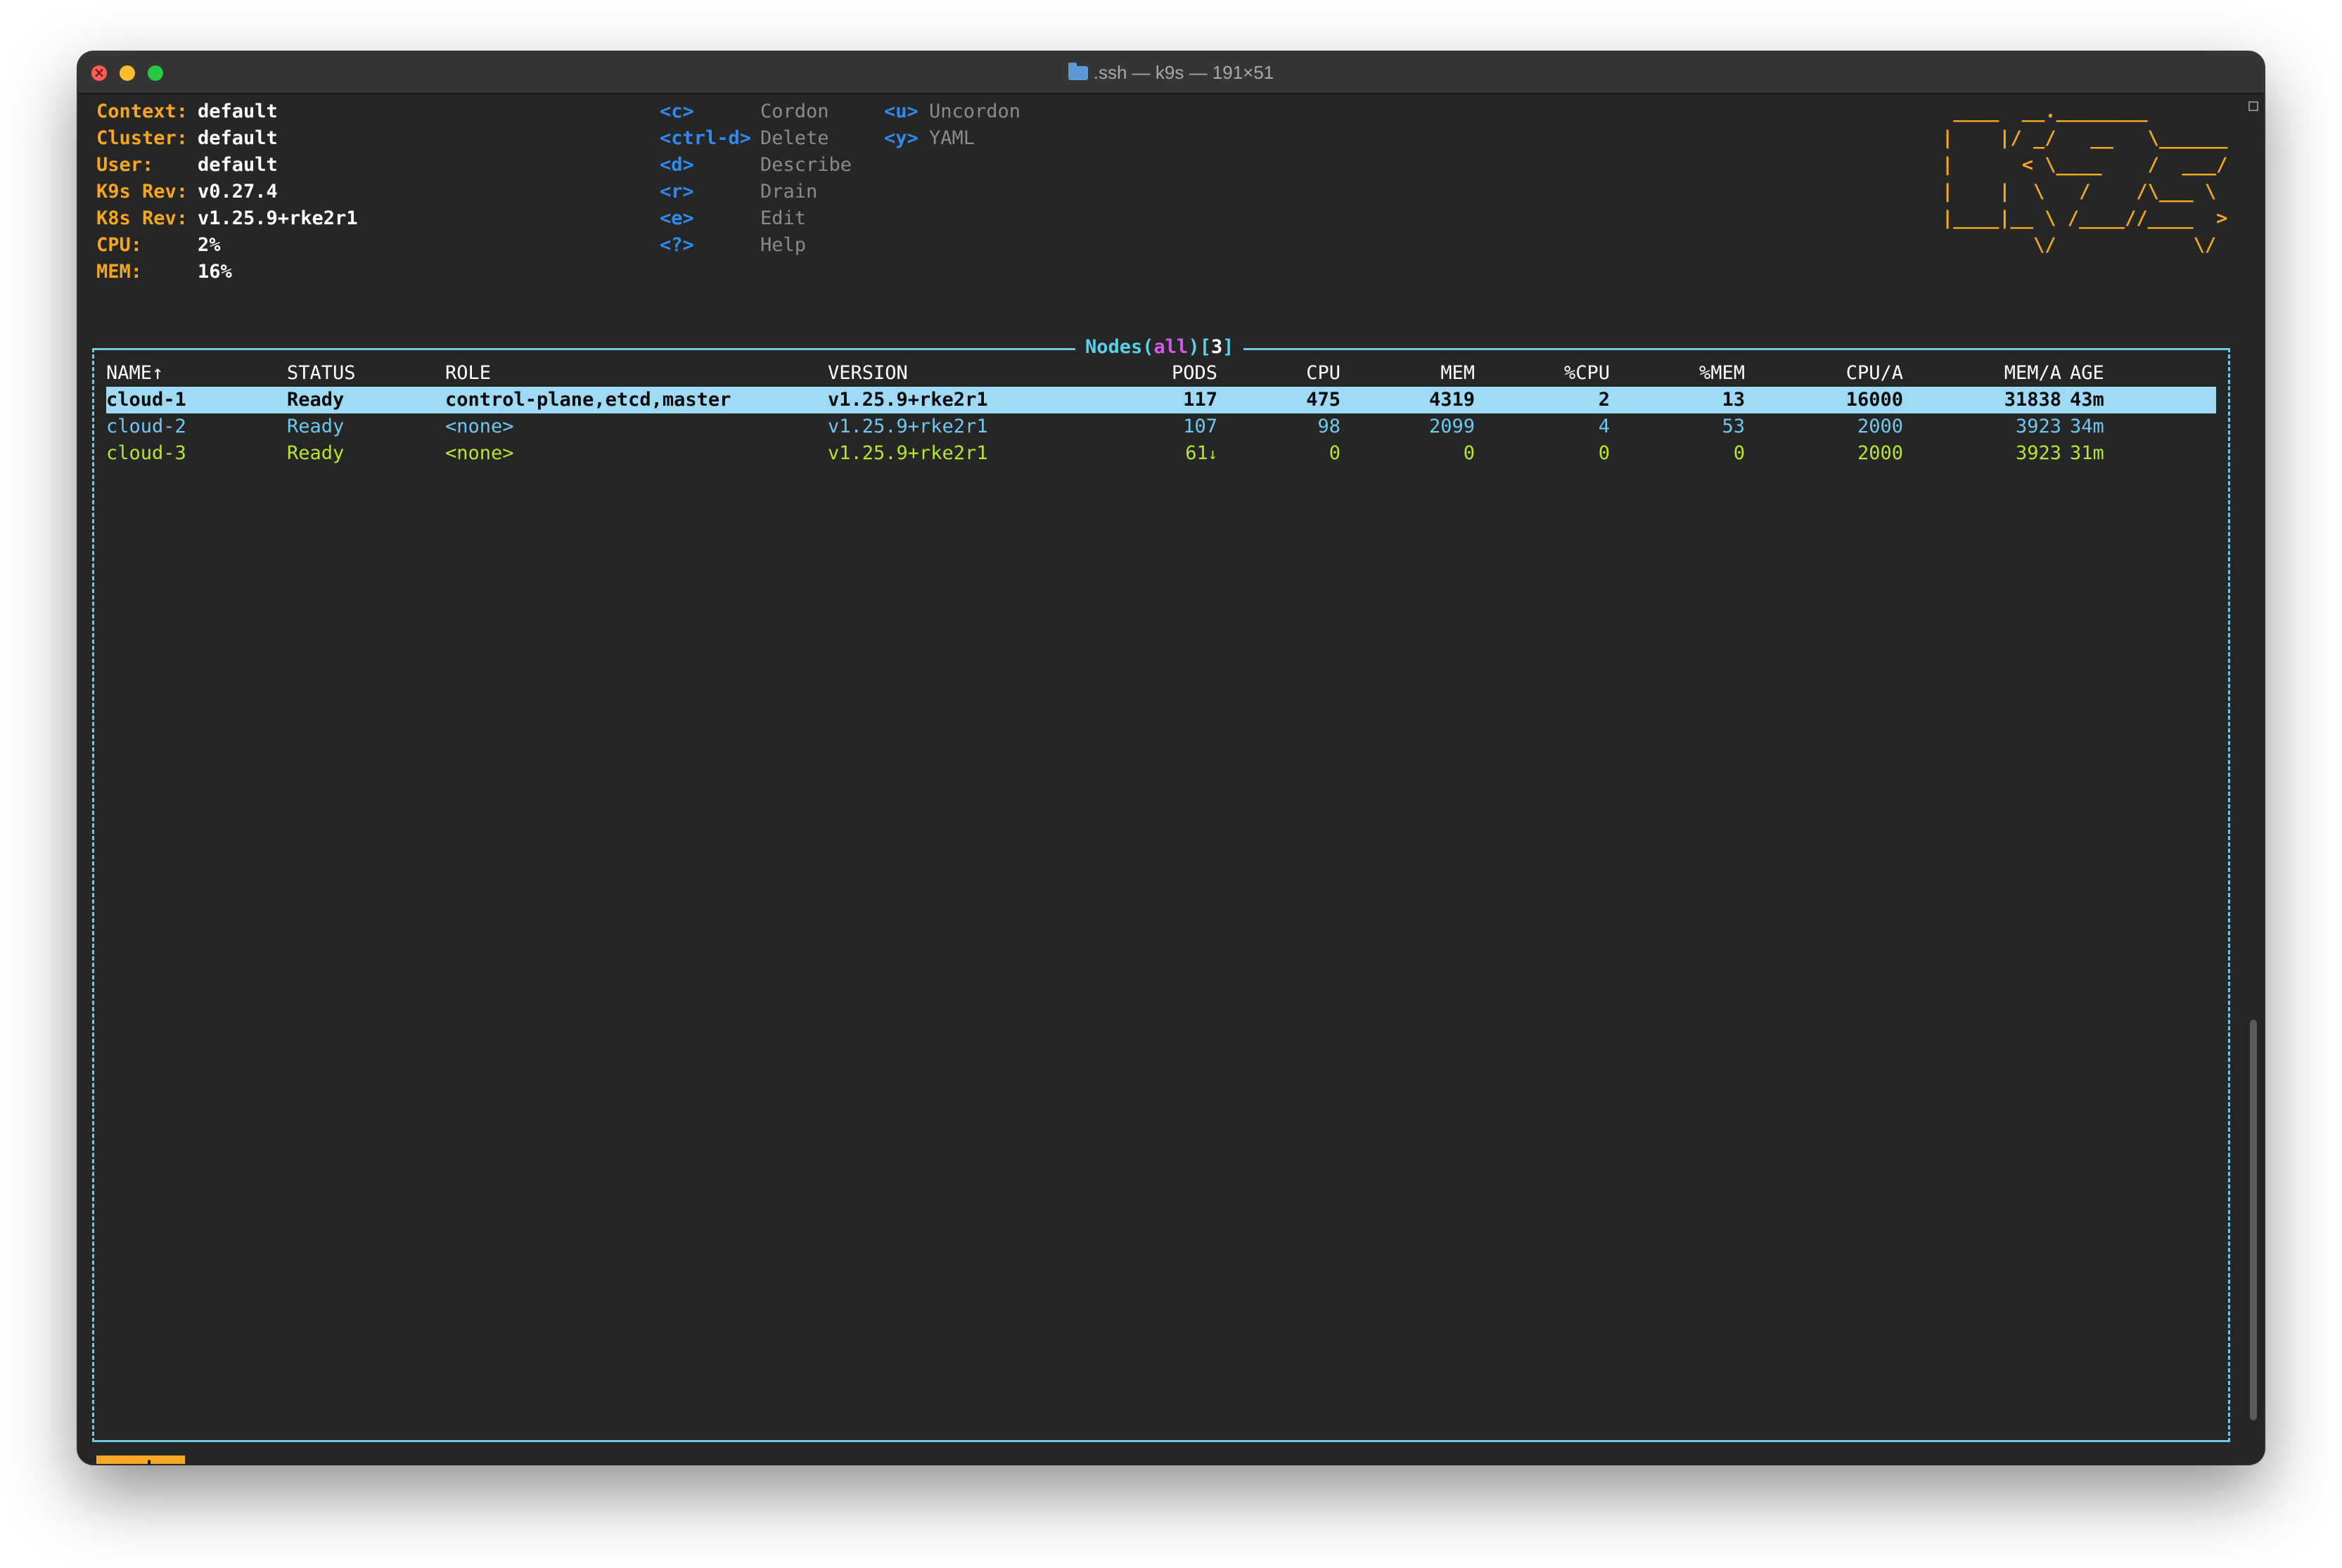 The width and height of the screenshot is (2342, 1568). I want to click on cell-mem: 4319, so click(1451, 400).